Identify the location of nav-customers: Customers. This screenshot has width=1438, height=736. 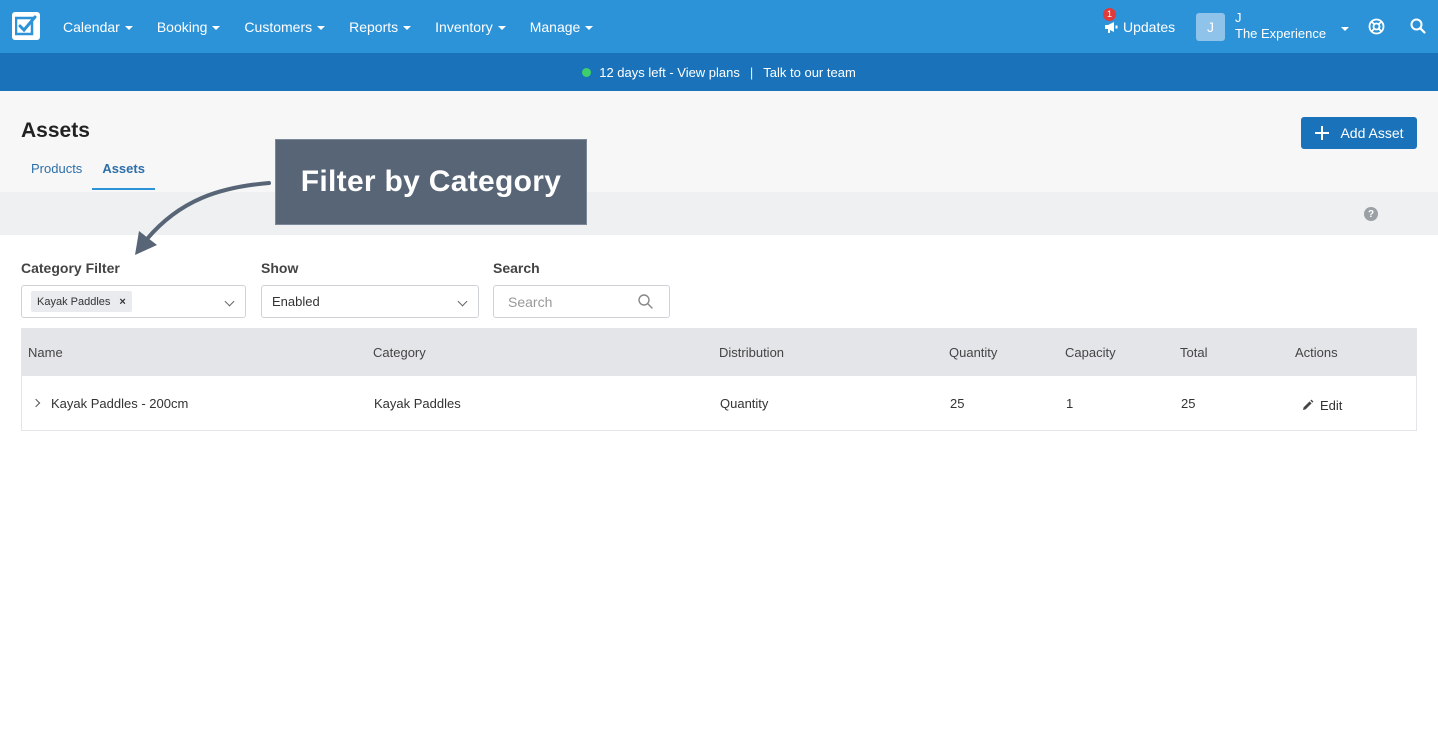
(285, 26).